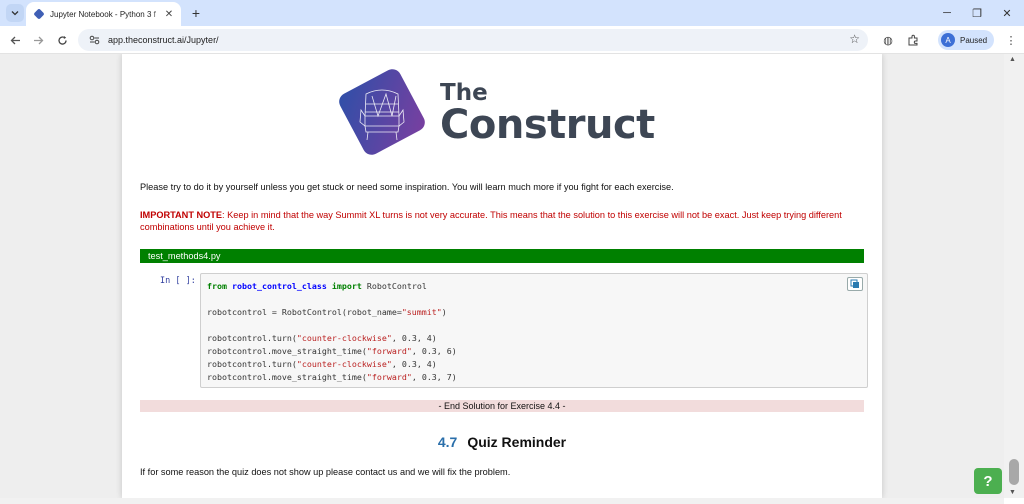 The height and width of the screenshot is (504, 1024). I want to click on the-construct-logo: The Construct, so click(506, 113).